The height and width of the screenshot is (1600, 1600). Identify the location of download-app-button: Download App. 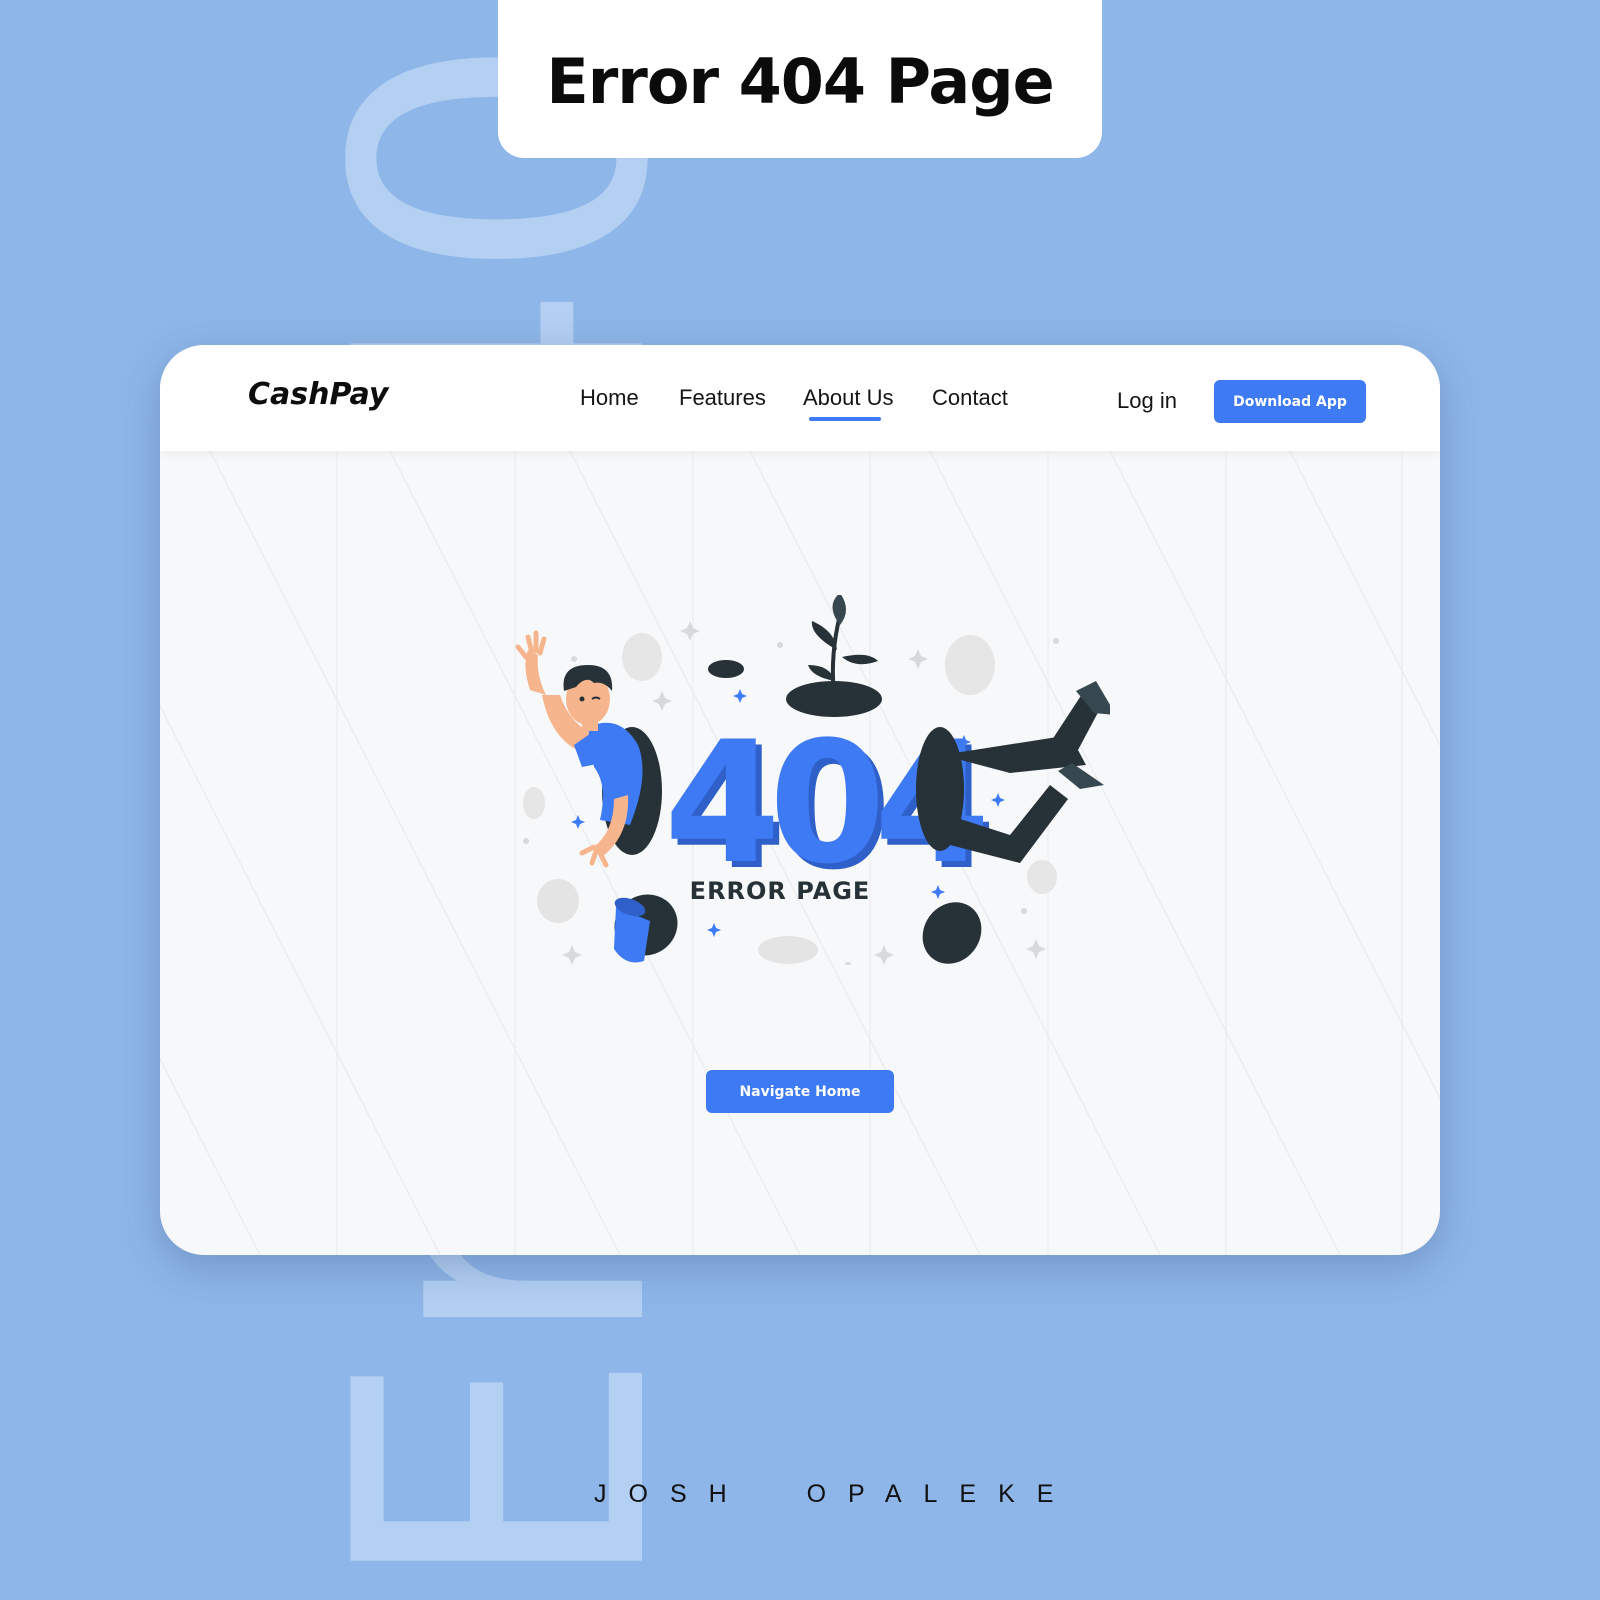
(1290, 401).